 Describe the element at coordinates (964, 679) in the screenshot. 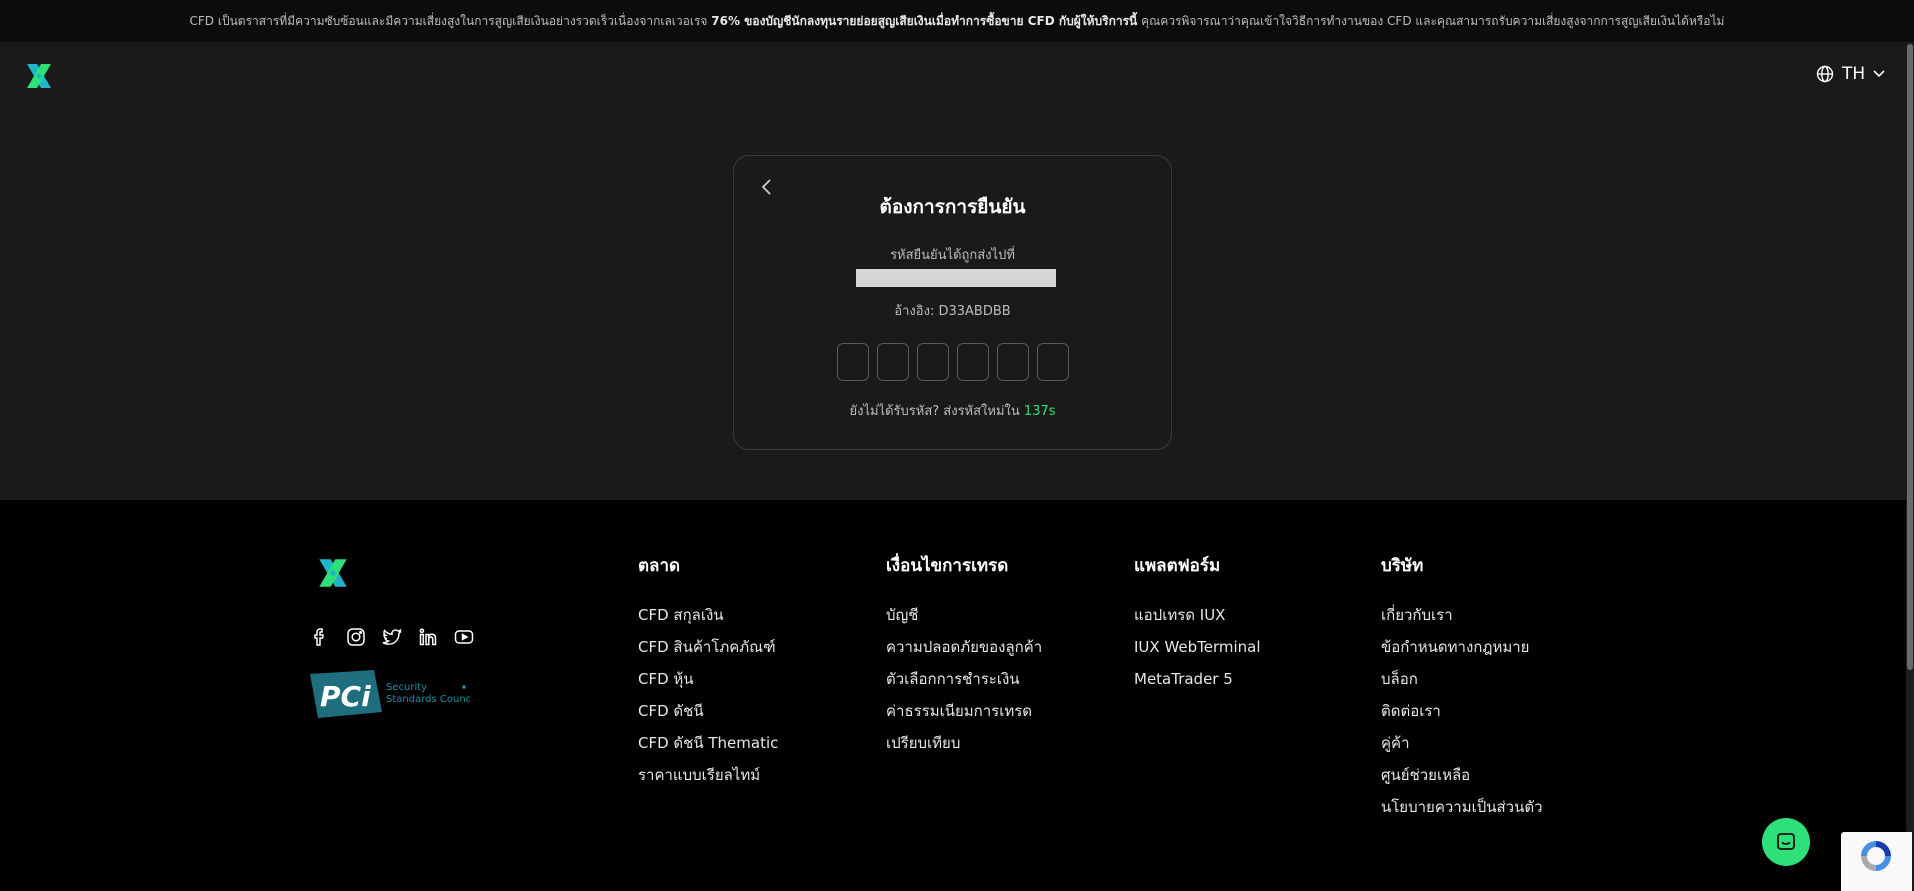

I see `footer-link: ตัวเลือกการชำระเงิน` at that location.